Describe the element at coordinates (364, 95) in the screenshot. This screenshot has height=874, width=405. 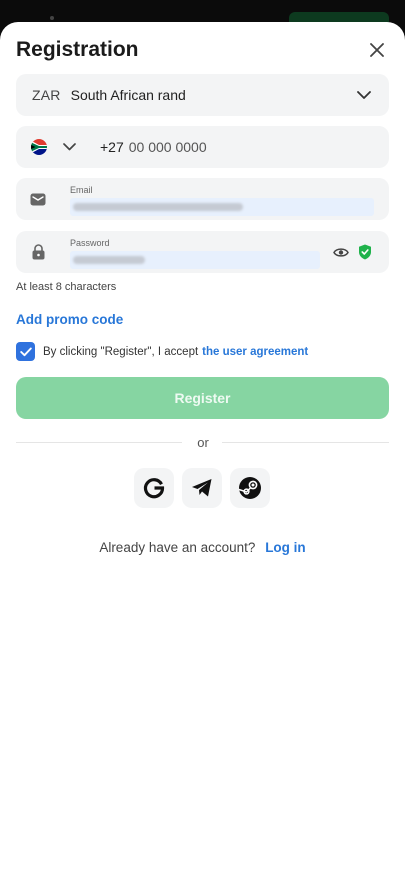
I see `chevron-down-icon` at that location.